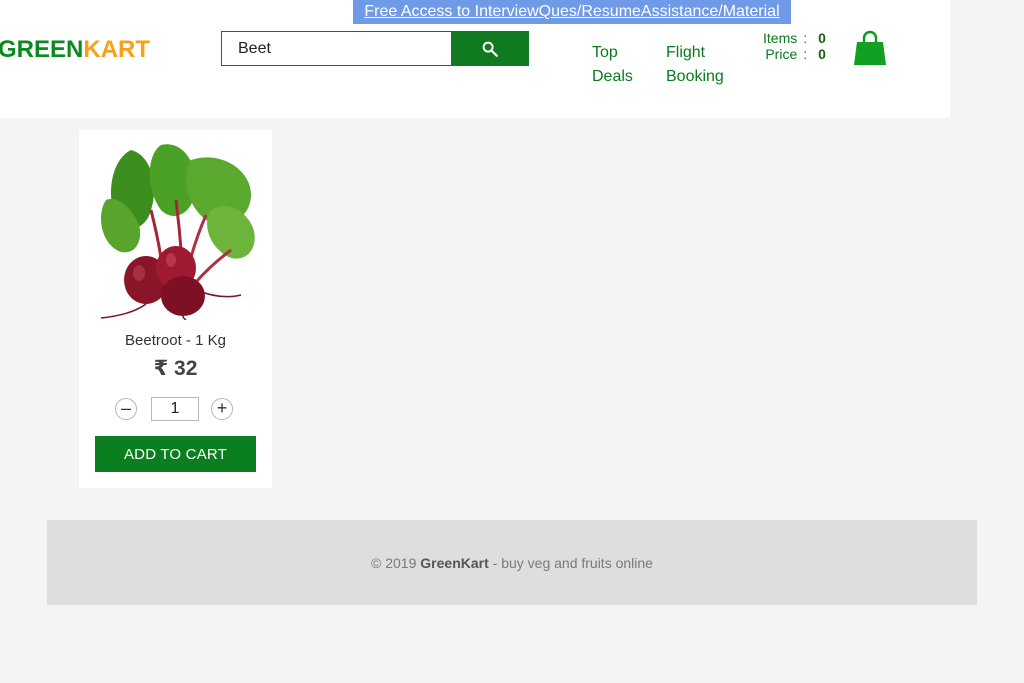 This screenshot has width=1024, height=683. Describe the element at coordinates (126, 409) in the screenshot. I see `decrement-button: –` at that location.